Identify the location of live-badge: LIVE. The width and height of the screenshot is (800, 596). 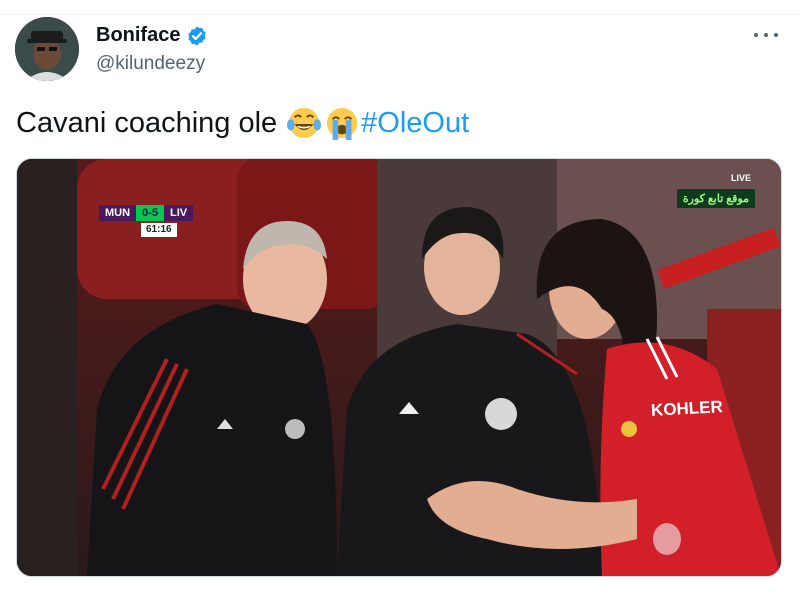
(740, 178).